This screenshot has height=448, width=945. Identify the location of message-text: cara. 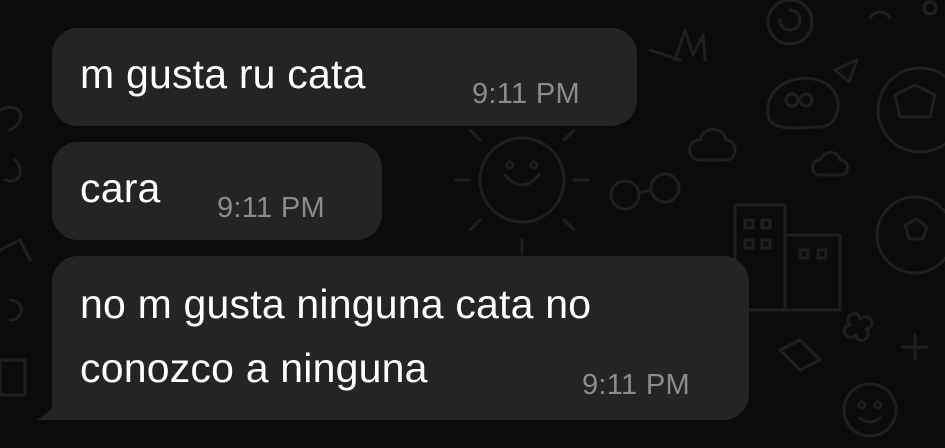
(120, 188).